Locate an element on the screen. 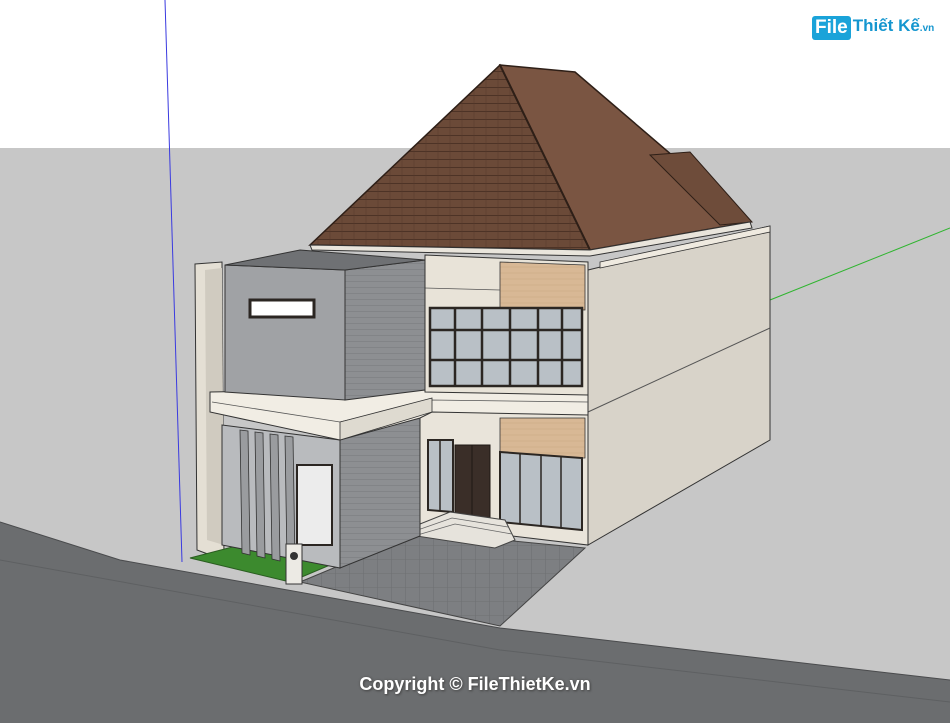 The image size is (950, 728). copyright-watermark: Copyright © FileThietKe.vn is located at coordinates (475, 684).